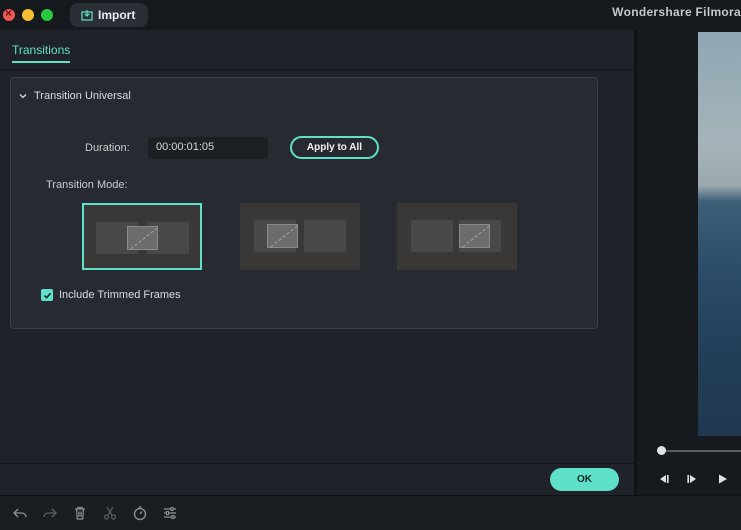  What do you see at coordinates (23, 96) in the screenshot?
I see `chevron-down-icon` at bounding box center [23, 96].